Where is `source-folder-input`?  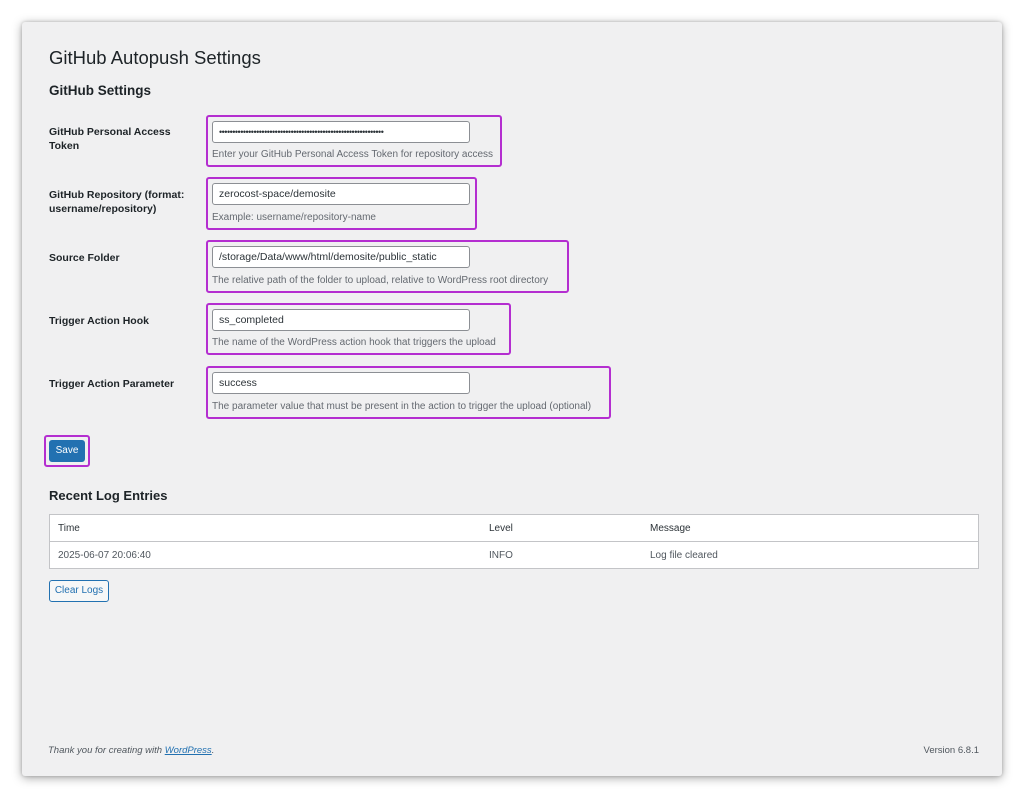
source-folder-input is located at coordinates (341, 257).